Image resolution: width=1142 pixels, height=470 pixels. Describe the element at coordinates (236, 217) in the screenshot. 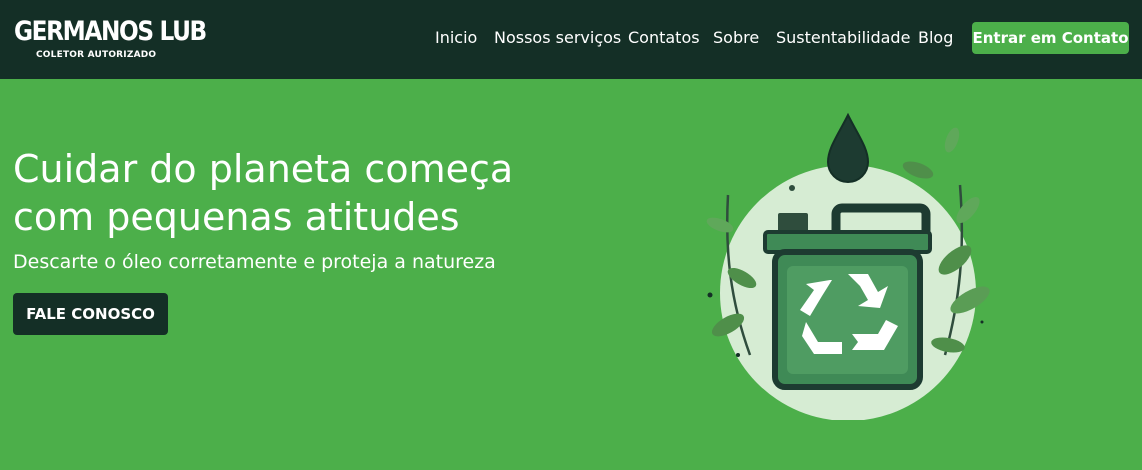

I see `hero-title-line-2: com pequenas atitudes` at that location.